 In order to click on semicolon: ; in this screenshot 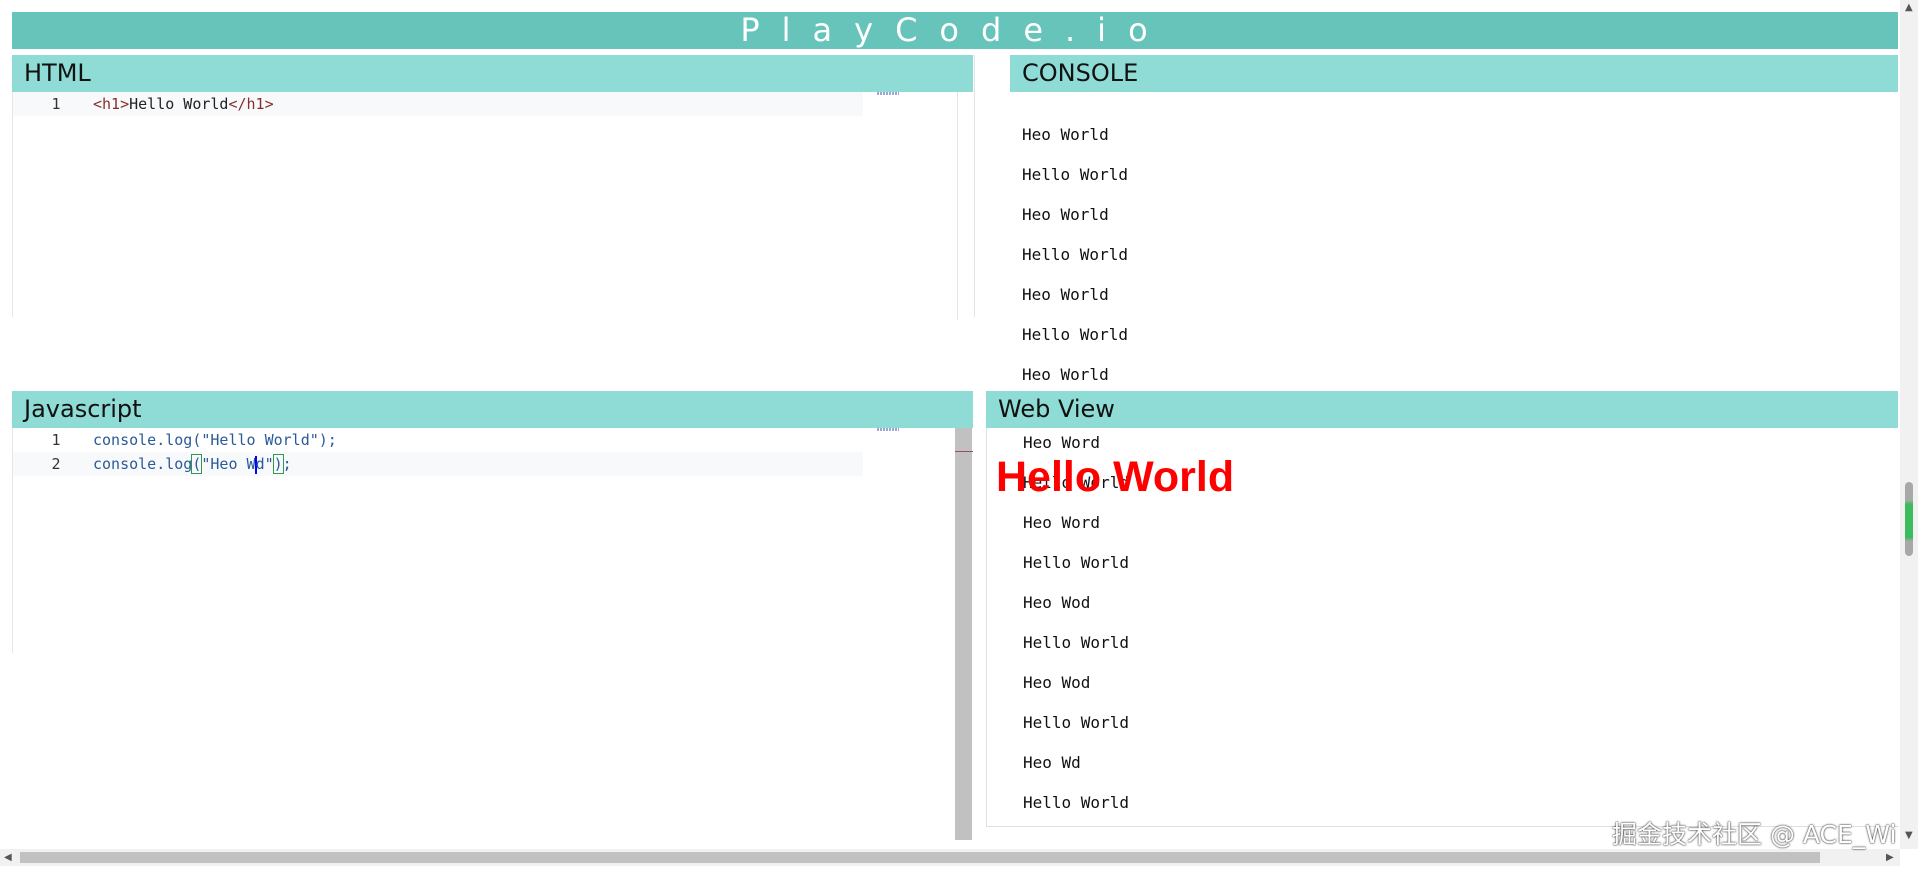, I will do `click(287, 464)`.